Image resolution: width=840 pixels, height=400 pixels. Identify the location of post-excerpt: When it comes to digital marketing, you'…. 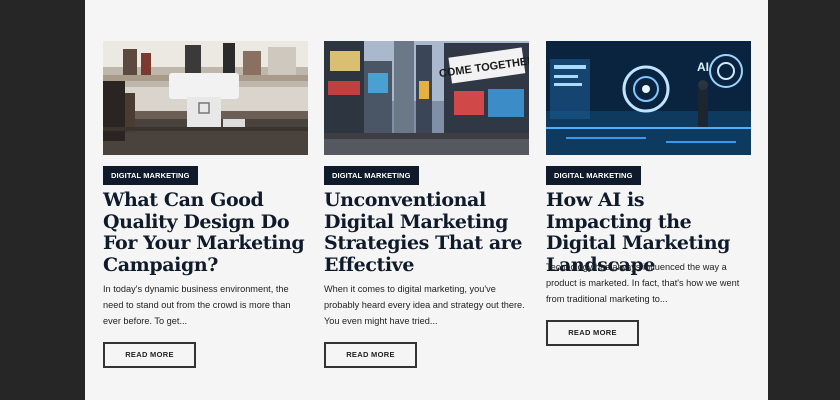
(424, 305).